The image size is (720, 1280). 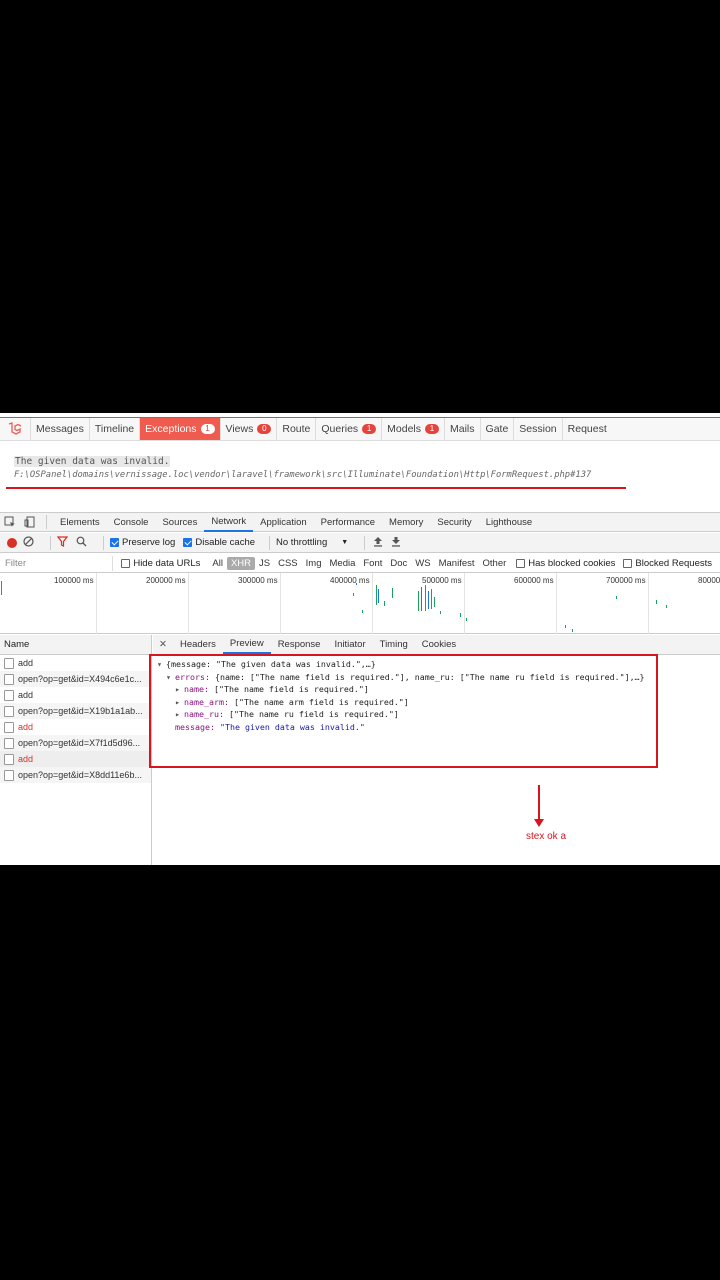 I want to click on debugbar-tab-route: Route, so click(x=295, y=429).